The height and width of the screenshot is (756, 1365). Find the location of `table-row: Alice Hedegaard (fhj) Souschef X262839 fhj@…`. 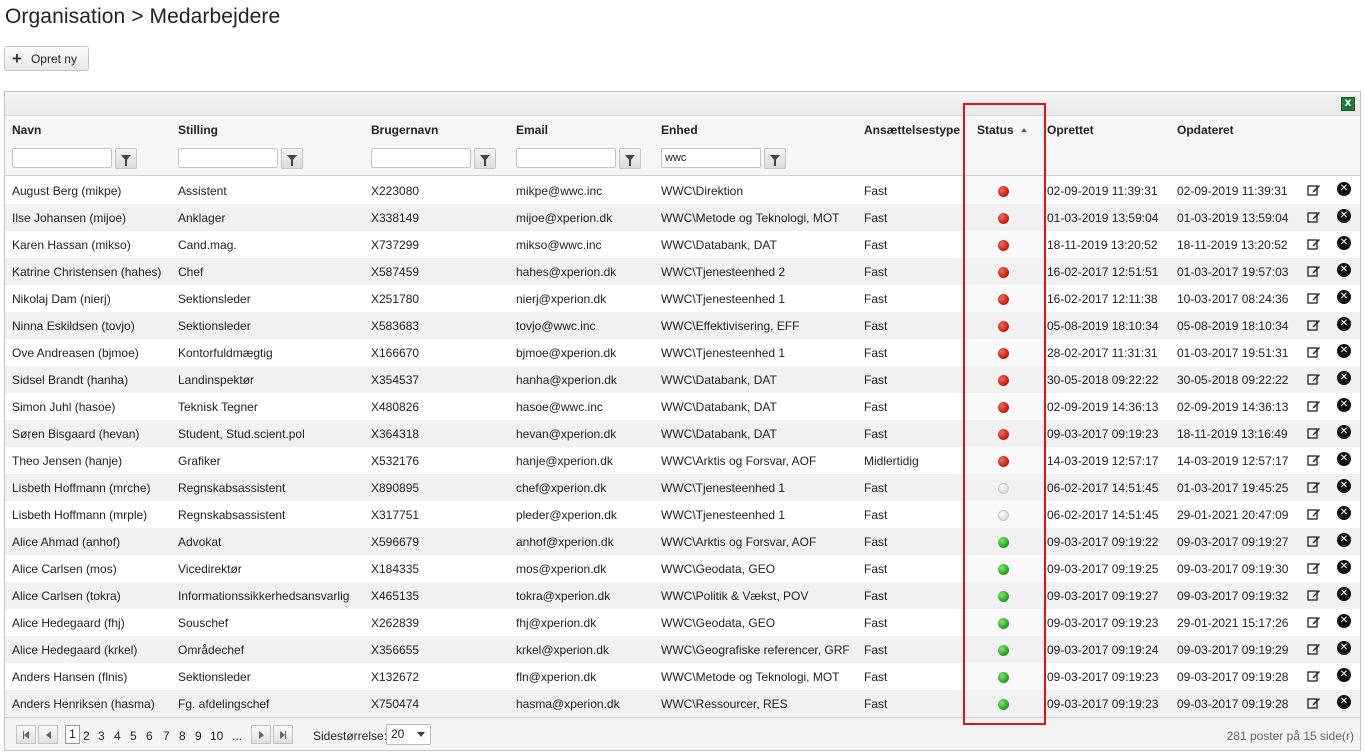

table-row: Alice Hedegaard (fhj) Souschef X262839 fhj@… is located at coordinates (682, 622).